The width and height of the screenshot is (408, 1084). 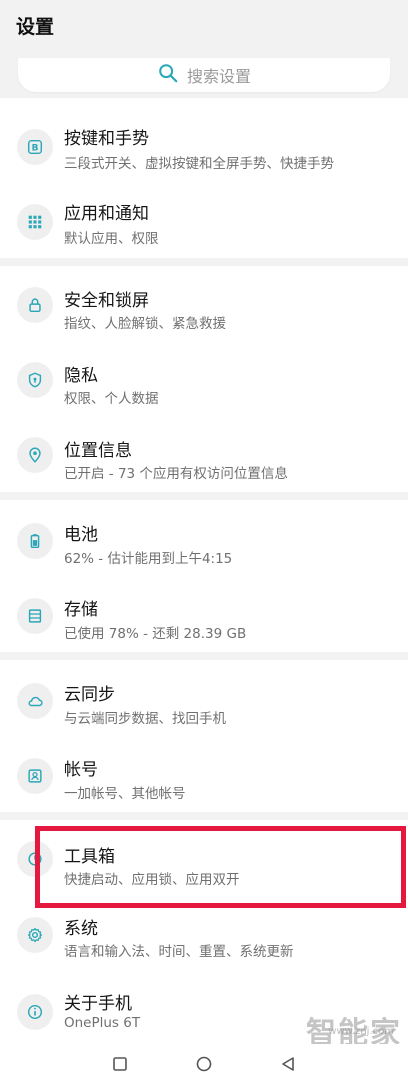 I want to click on settings-item-location: 位置信息 已开启 - 73 个应用有权访问位置信息, so click(x=204, y=453).